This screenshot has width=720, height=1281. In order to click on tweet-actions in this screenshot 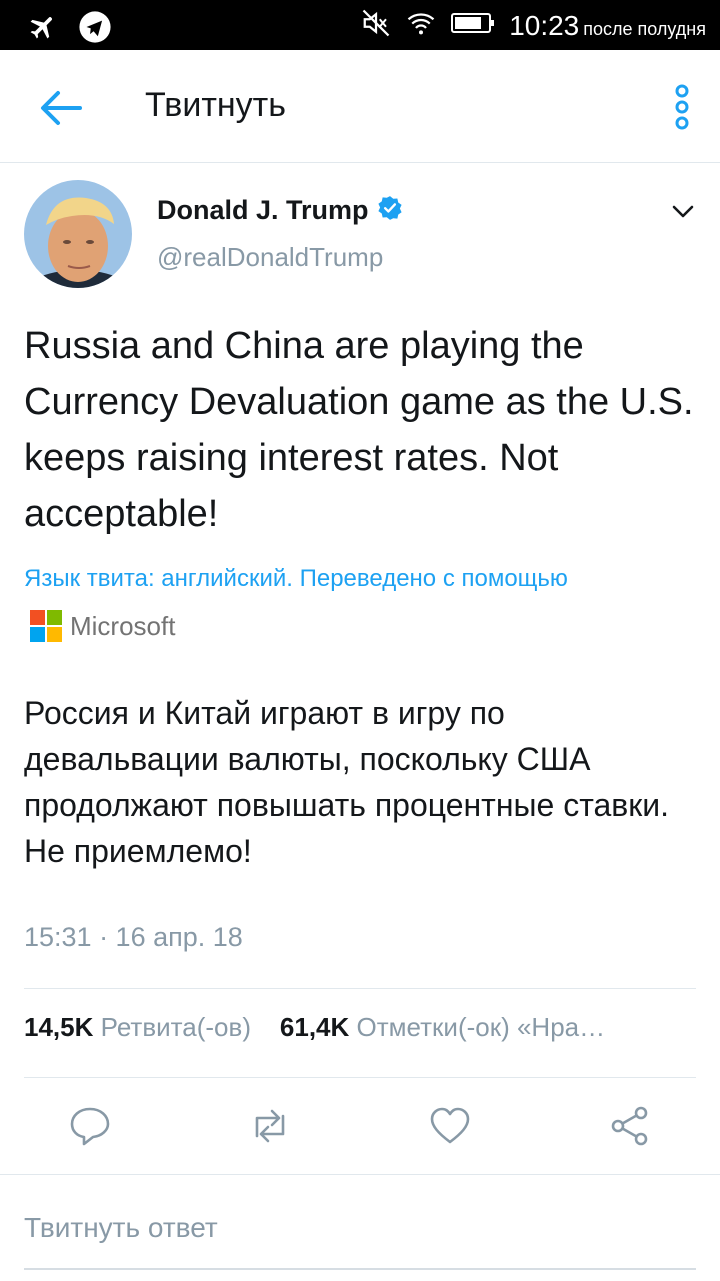, I will do `click(360, 1125)`.